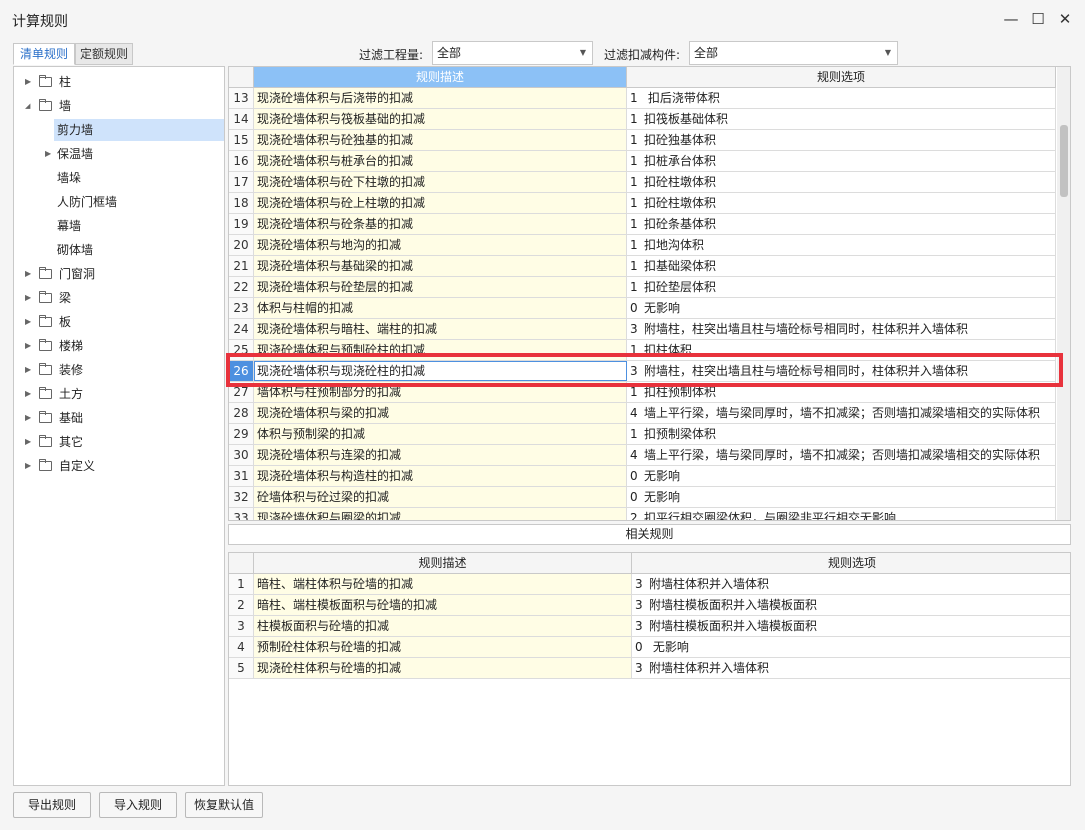 This screenshot has height=830, width=1085. I want to click on table-row: 29 体积与预制梁的扣减 1 扣预制梁体积, so click(642, 434).